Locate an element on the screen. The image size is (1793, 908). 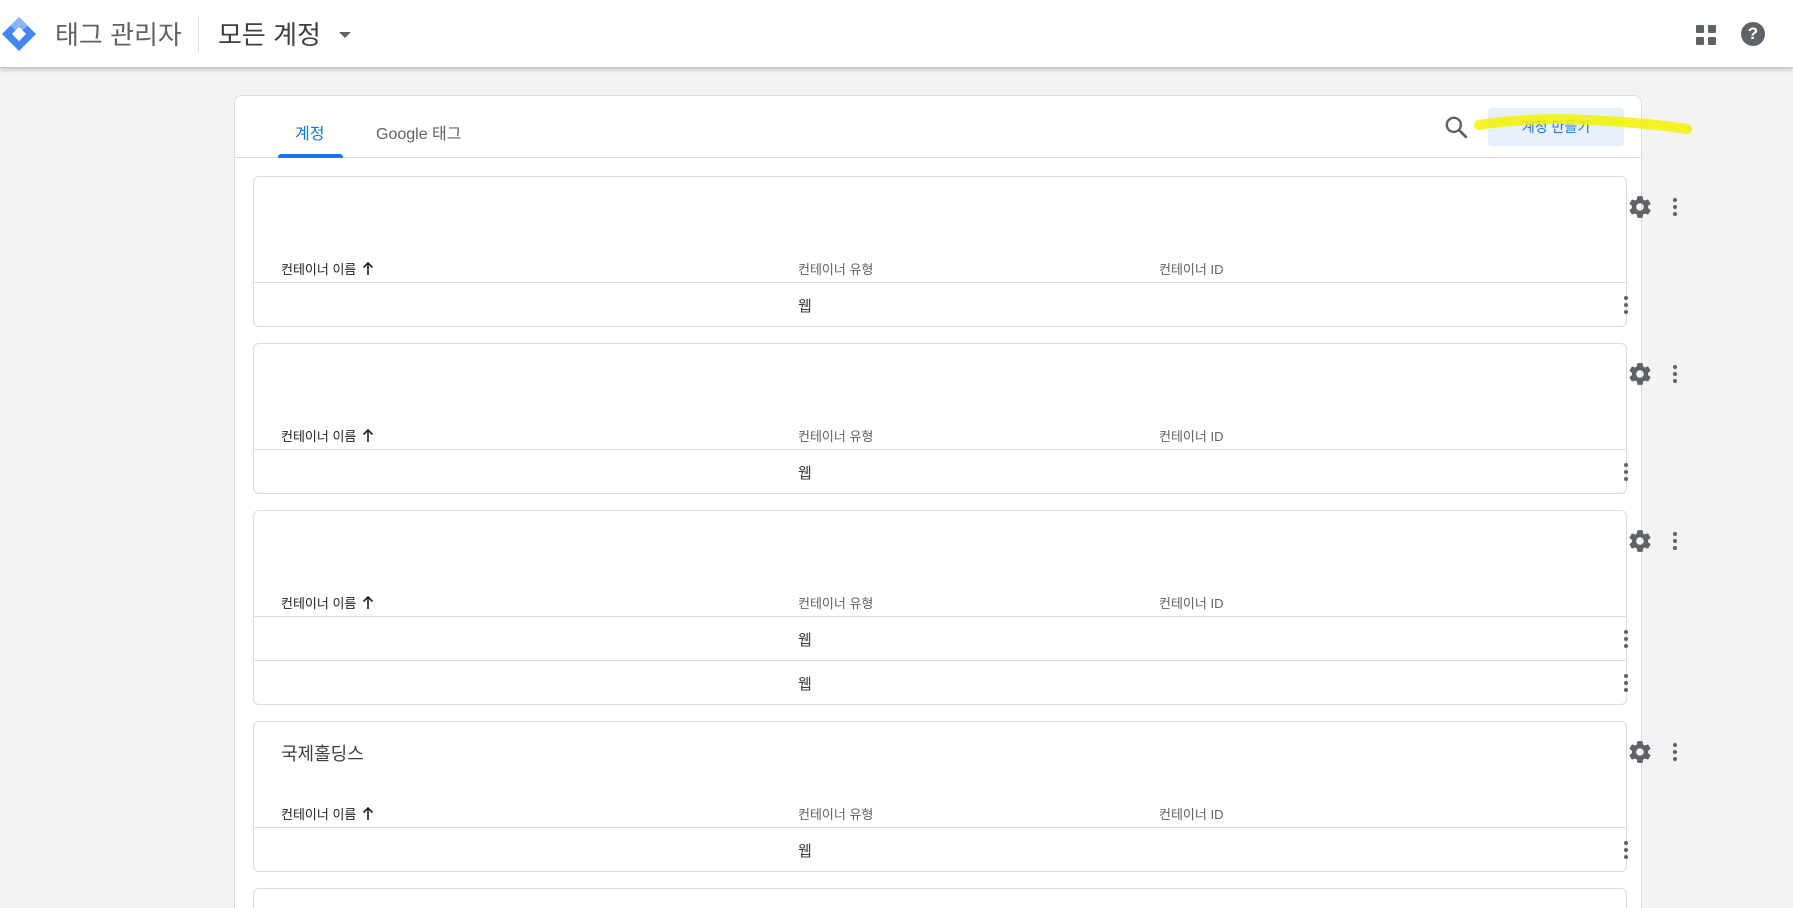
tag-manager-logo-icon is located at coordinates (19, 34).